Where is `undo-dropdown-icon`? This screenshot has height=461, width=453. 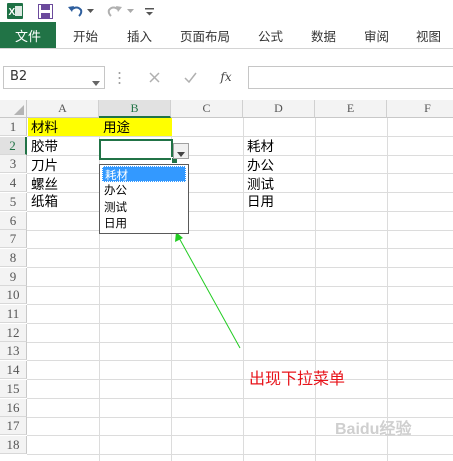
undo-dropdown-icon is located at coordinates (90, 11).